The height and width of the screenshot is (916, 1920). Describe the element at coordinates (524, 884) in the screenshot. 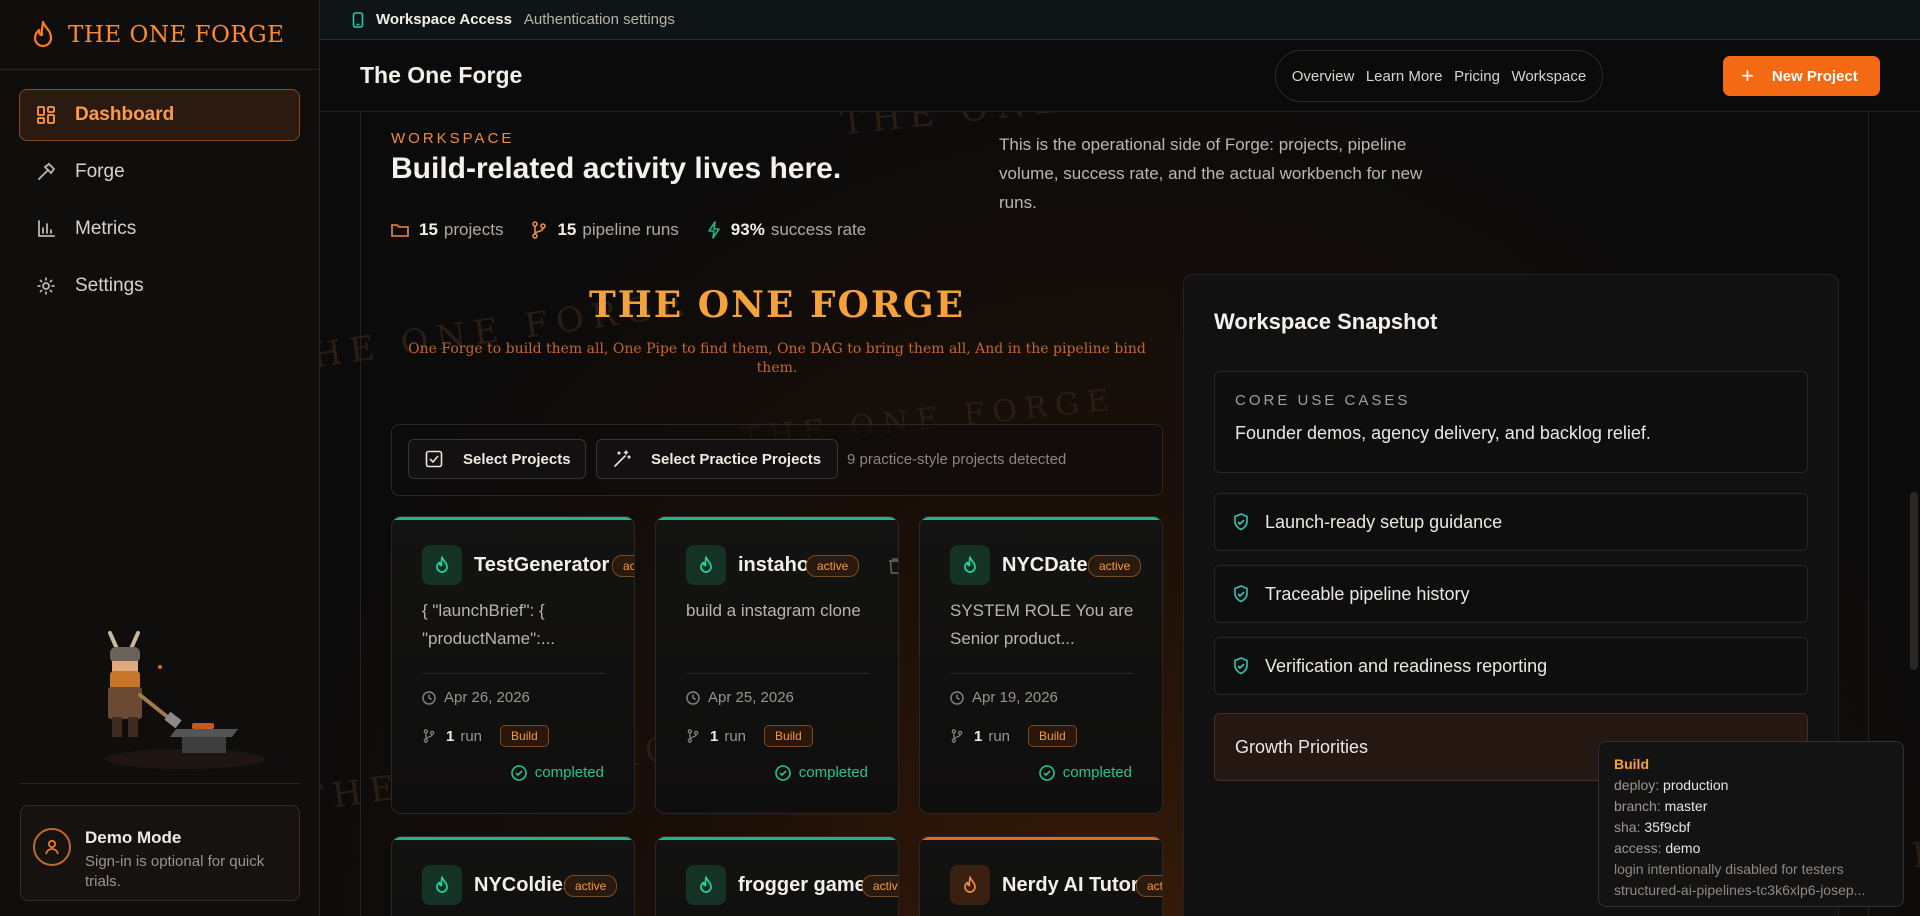

I see `project-name: NYColdies` at that location.